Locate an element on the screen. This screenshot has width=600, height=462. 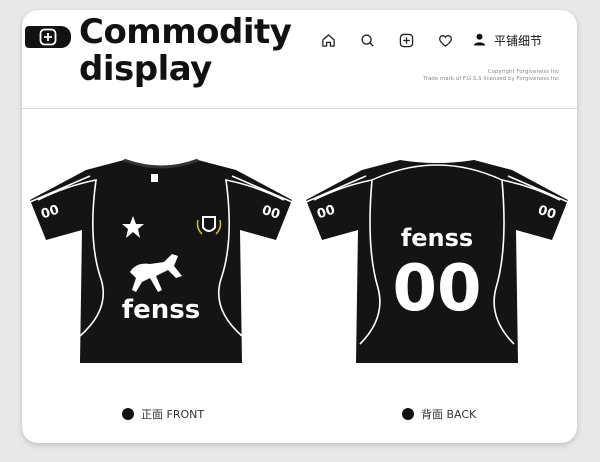
user-menu: 平铺细节 is located at coordinates (507, 40).